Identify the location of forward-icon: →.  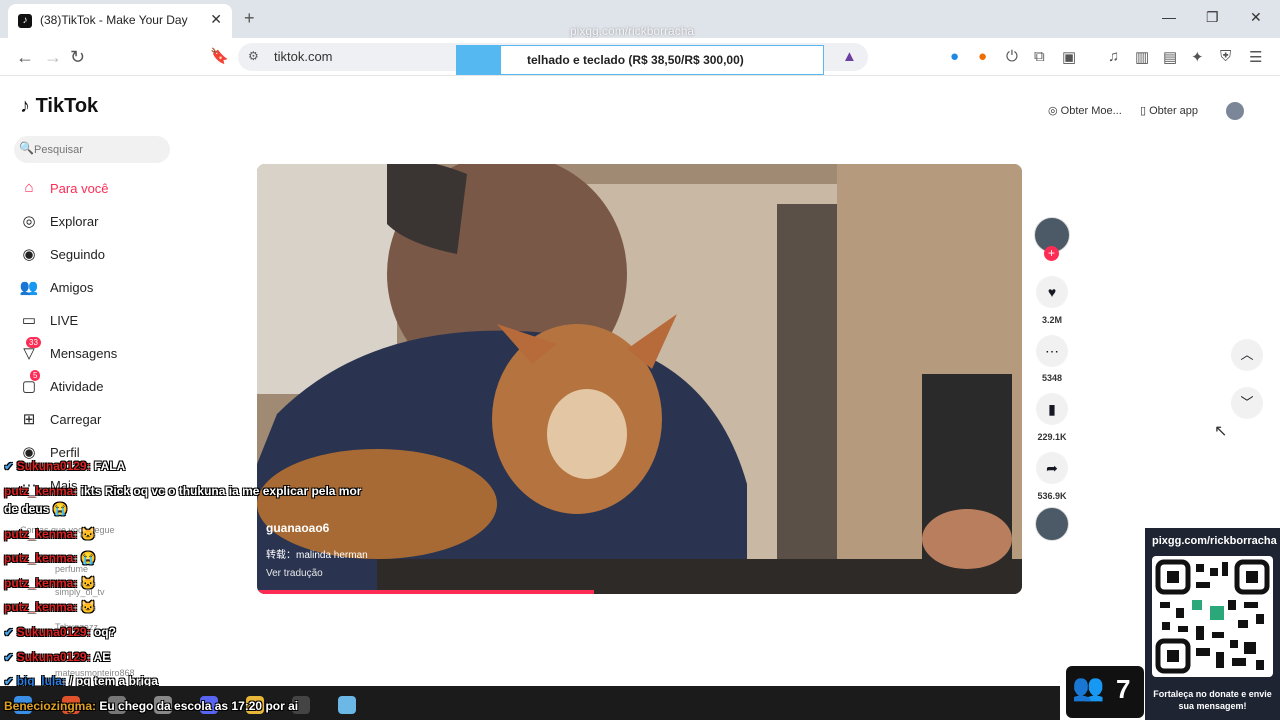
(53, 57).